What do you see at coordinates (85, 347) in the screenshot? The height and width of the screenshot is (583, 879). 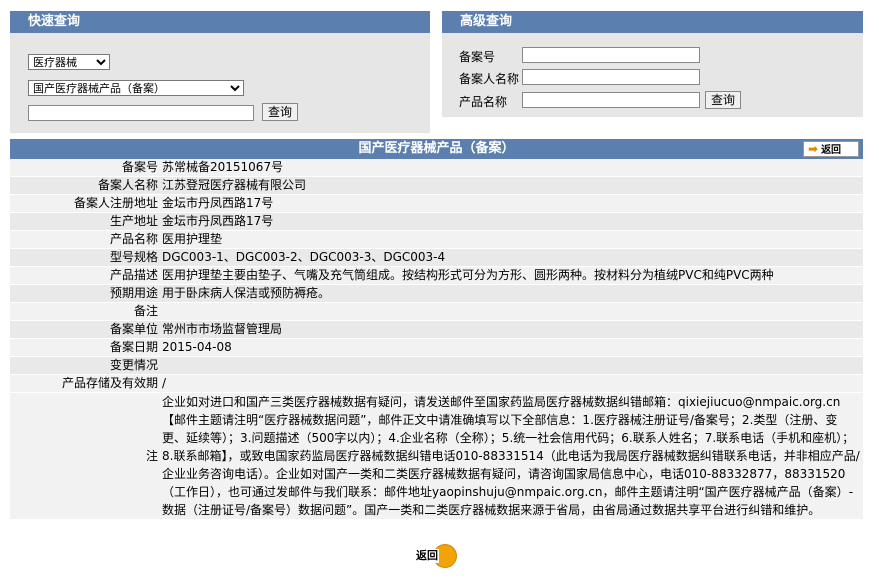 I see `detail-row-key: 备案日期` at bounding box center [85, 347].